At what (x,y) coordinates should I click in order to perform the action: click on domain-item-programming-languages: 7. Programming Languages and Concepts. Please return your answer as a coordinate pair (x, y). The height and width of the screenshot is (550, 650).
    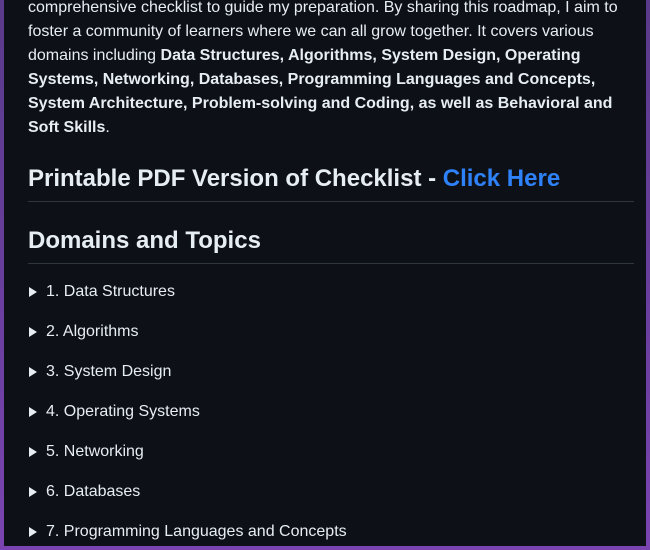
    Looking at the image, I should click on (331, 532).